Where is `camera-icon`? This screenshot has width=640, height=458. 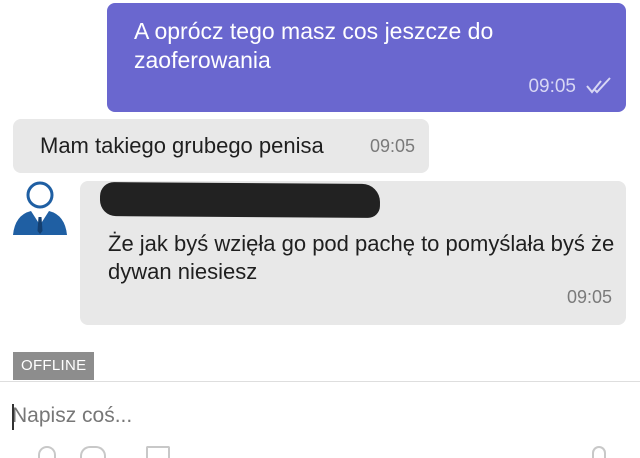
camera-icon is located at coordinates (93, 452).